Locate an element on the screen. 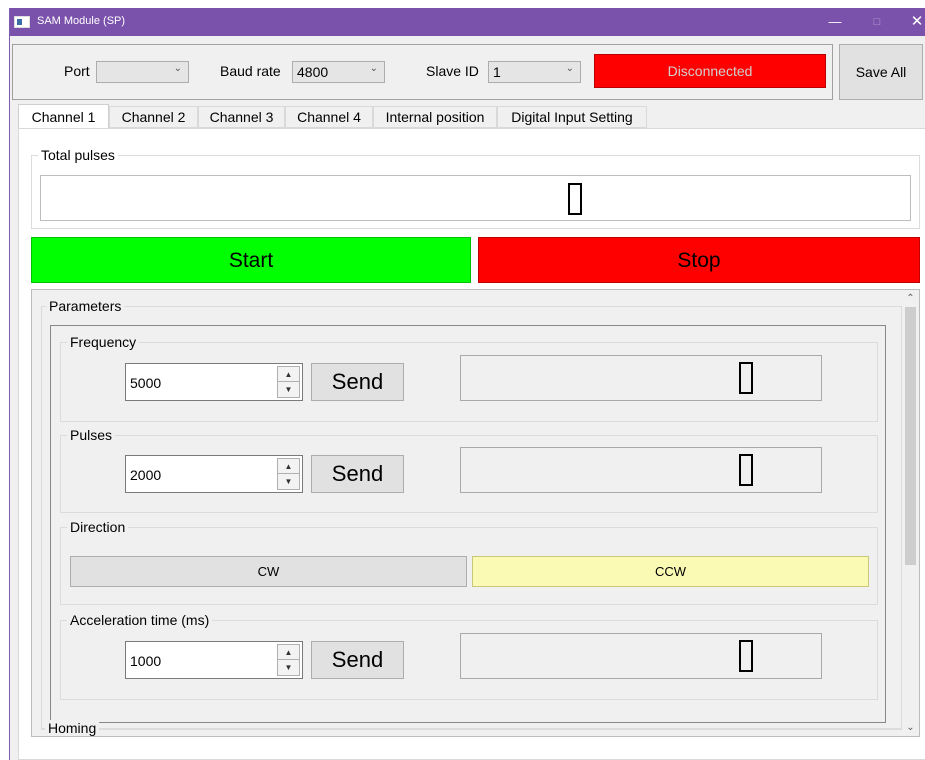 The image size is (925, 760). pulses-value: 2000 is located at coordinates (146, 475).